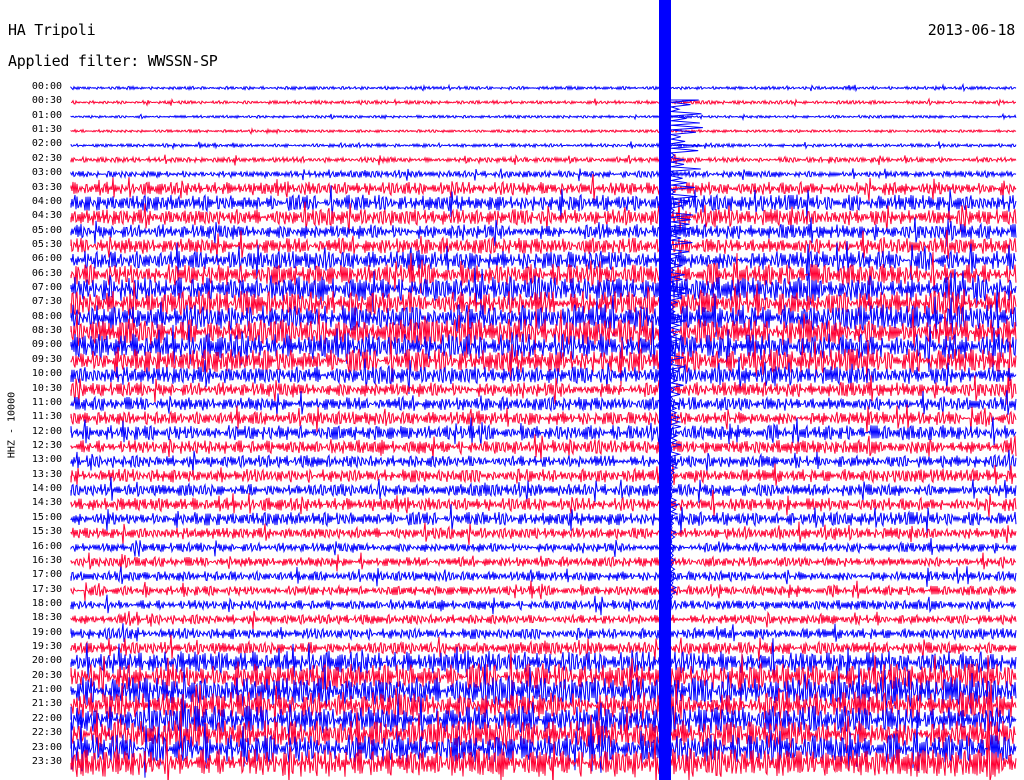 This screenshot has width=1024, height=780. I want to click on event-trace-column, so click(665, 390).